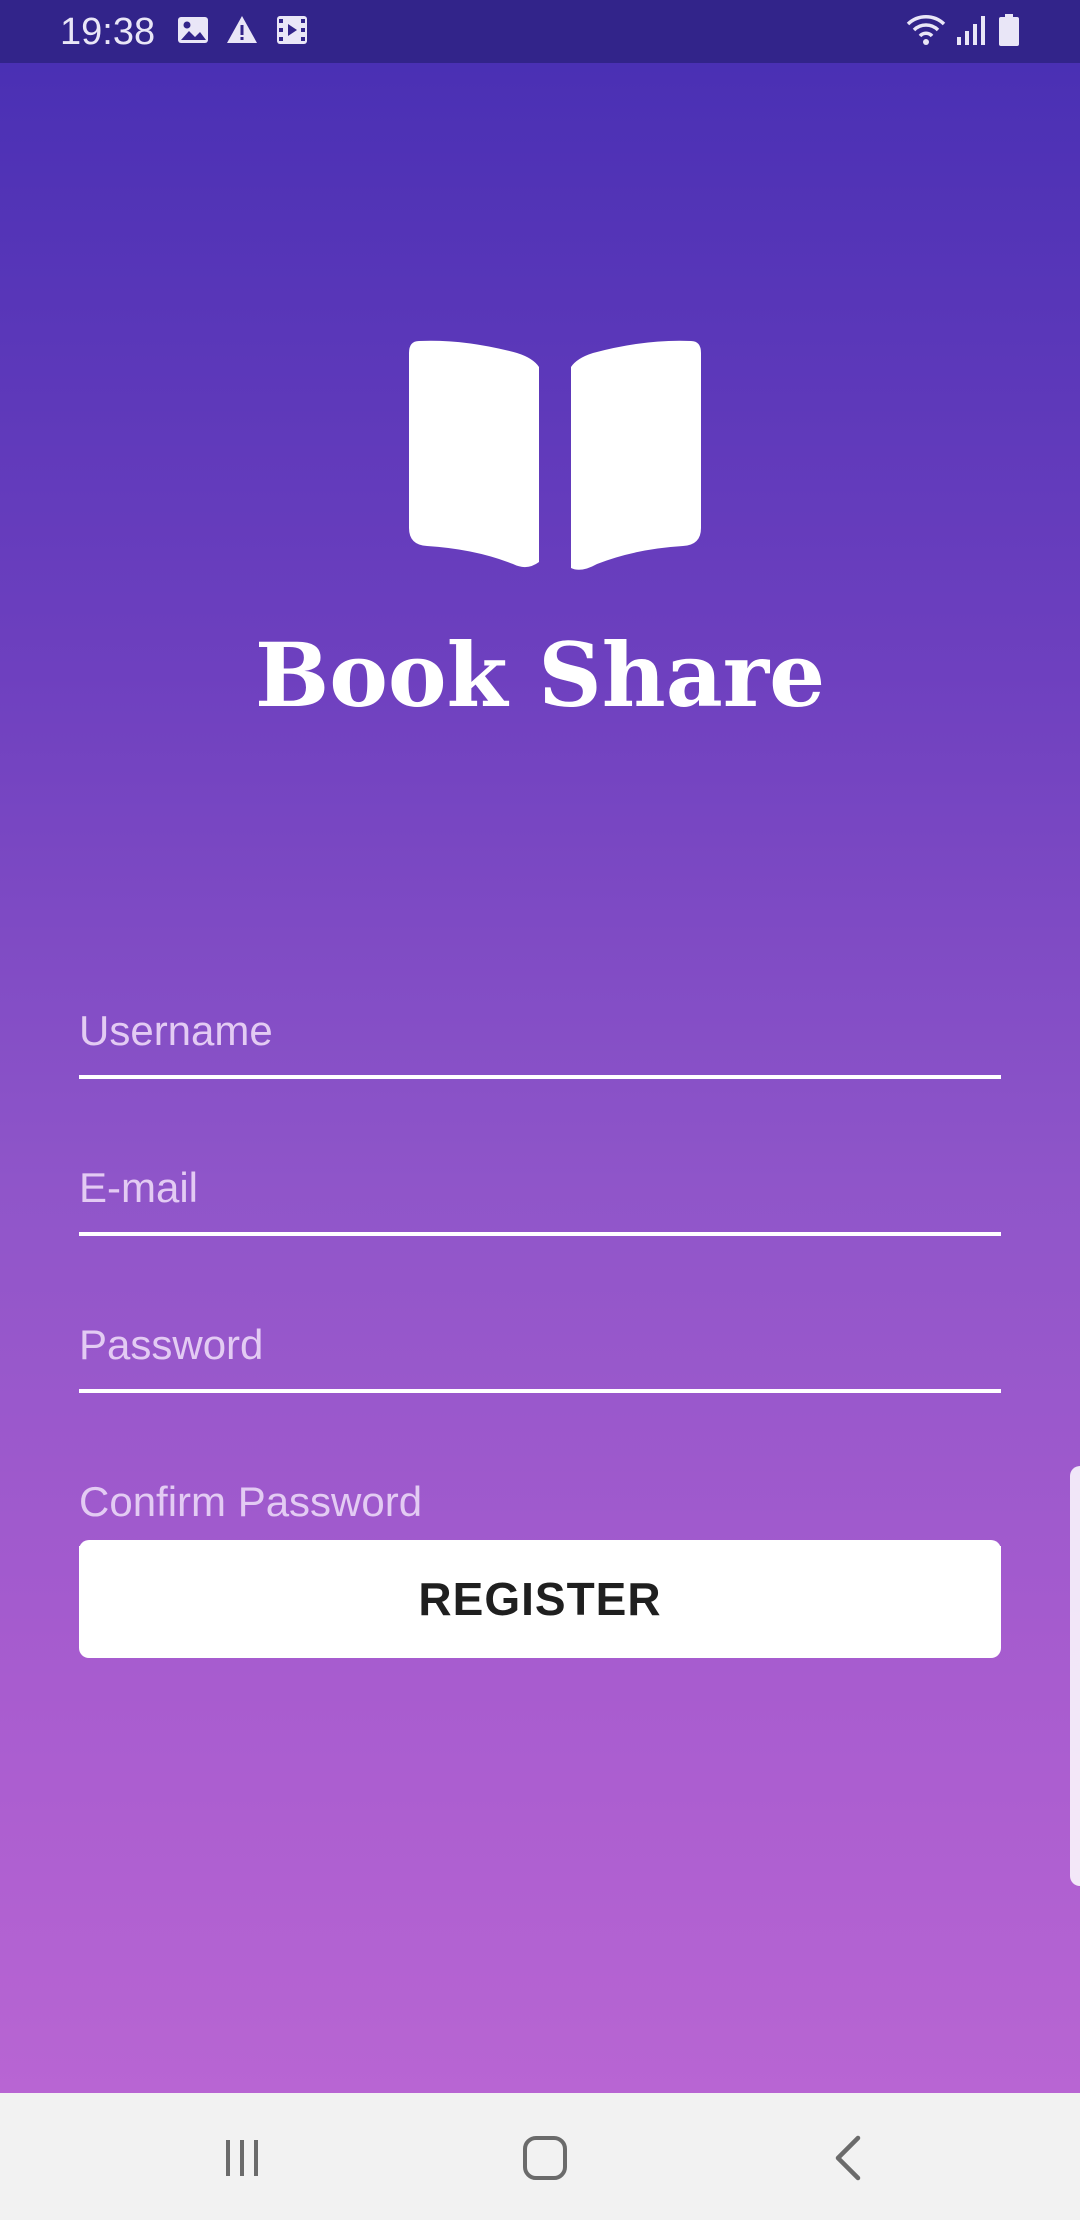  I want to click on email-field, so click(540, 1184).